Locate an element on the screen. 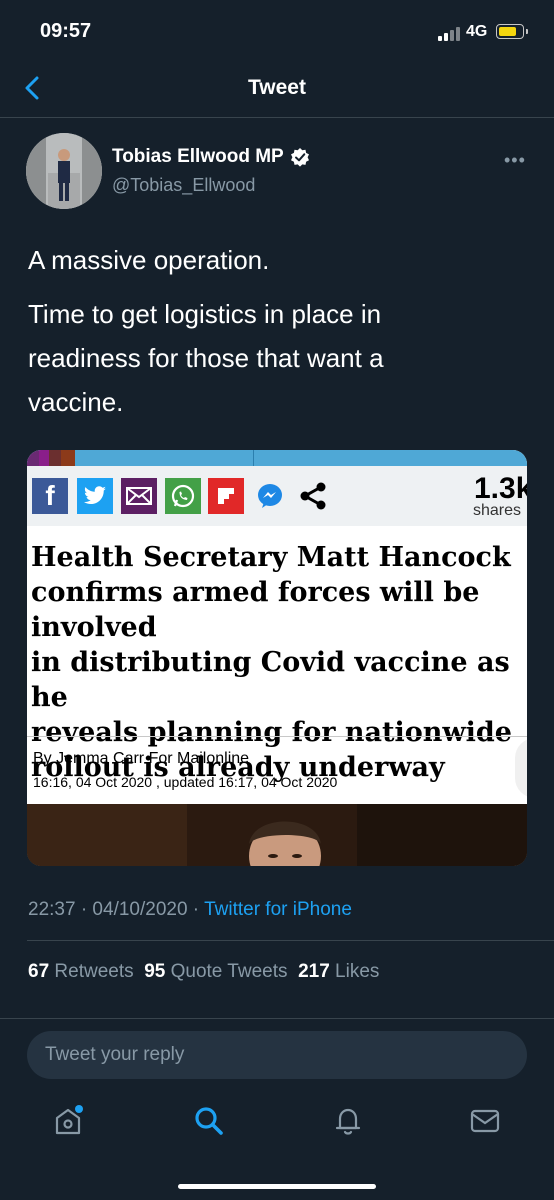 The height and width of the screenshot is (1200, 554). tab-messages is located at coordinates (485, 1121).